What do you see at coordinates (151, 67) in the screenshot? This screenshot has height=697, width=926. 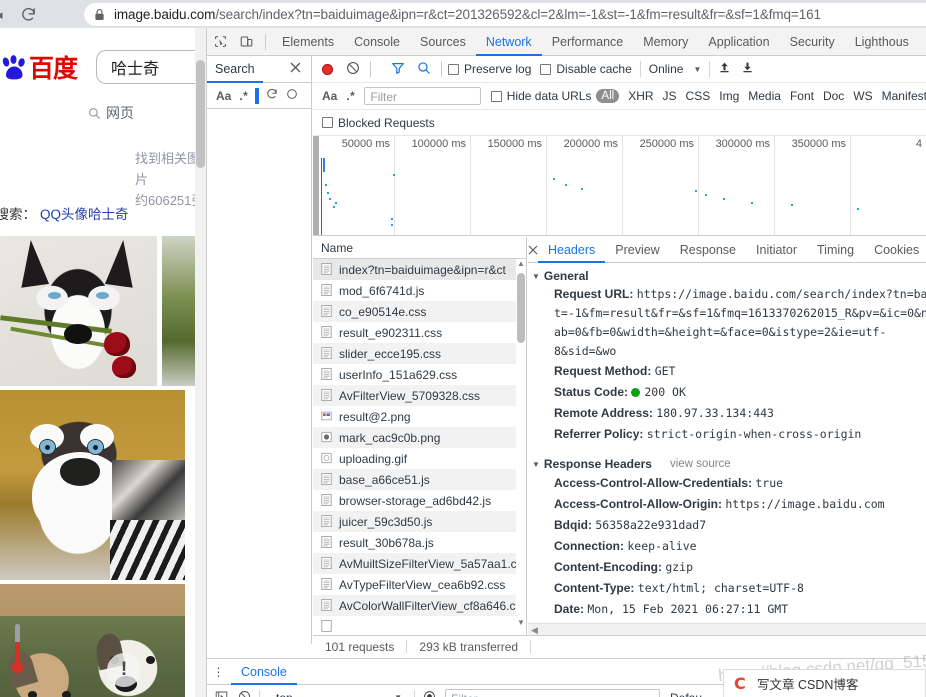 I see `search-input: 哈士奇` at bounding box center [151, 67].